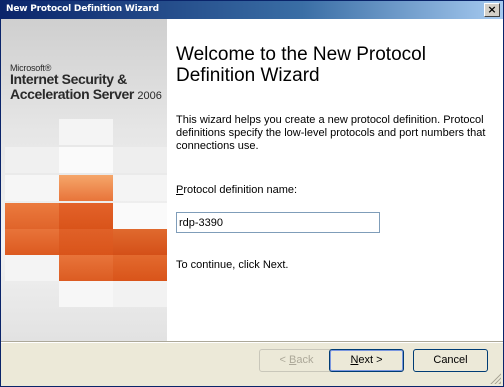 This screenshot has width=504, height=387. I want to click on title-bar: New Protocol Definition Wizard ×, so click(252, 10).